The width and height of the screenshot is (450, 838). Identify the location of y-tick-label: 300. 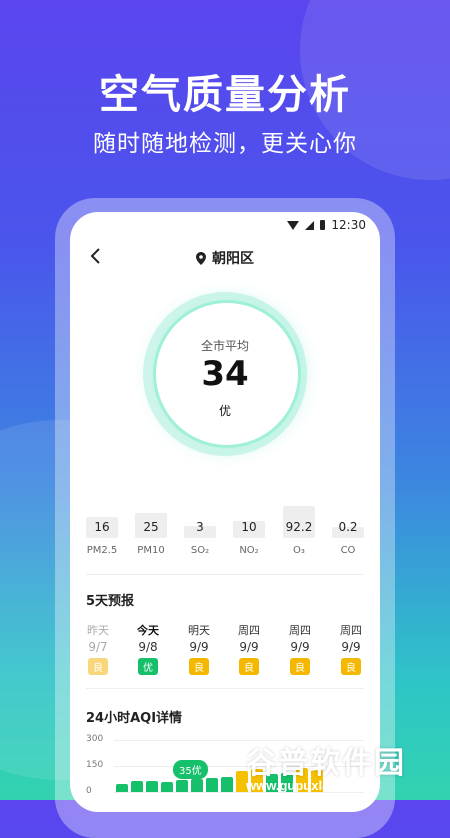
(95, 739).